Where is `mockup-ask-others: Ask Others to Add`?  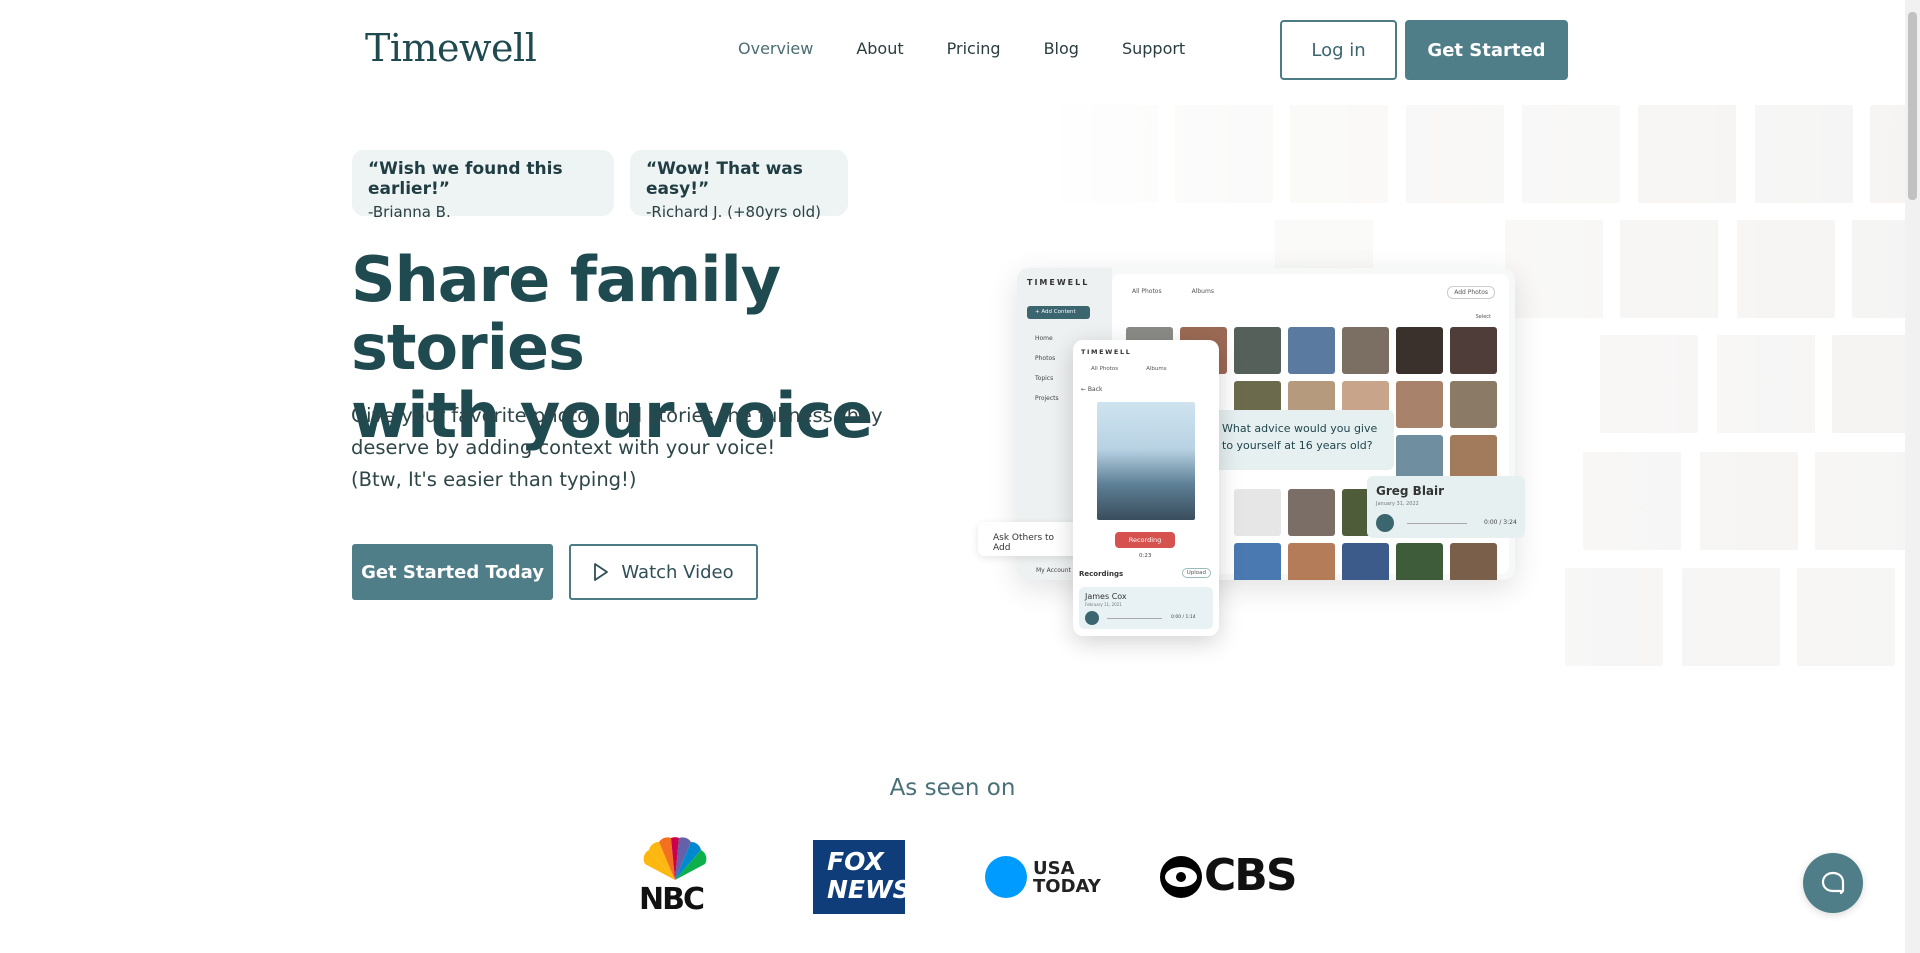 mockup-ask-others: Ask Others to Add is located at coordinates (1028, 539).